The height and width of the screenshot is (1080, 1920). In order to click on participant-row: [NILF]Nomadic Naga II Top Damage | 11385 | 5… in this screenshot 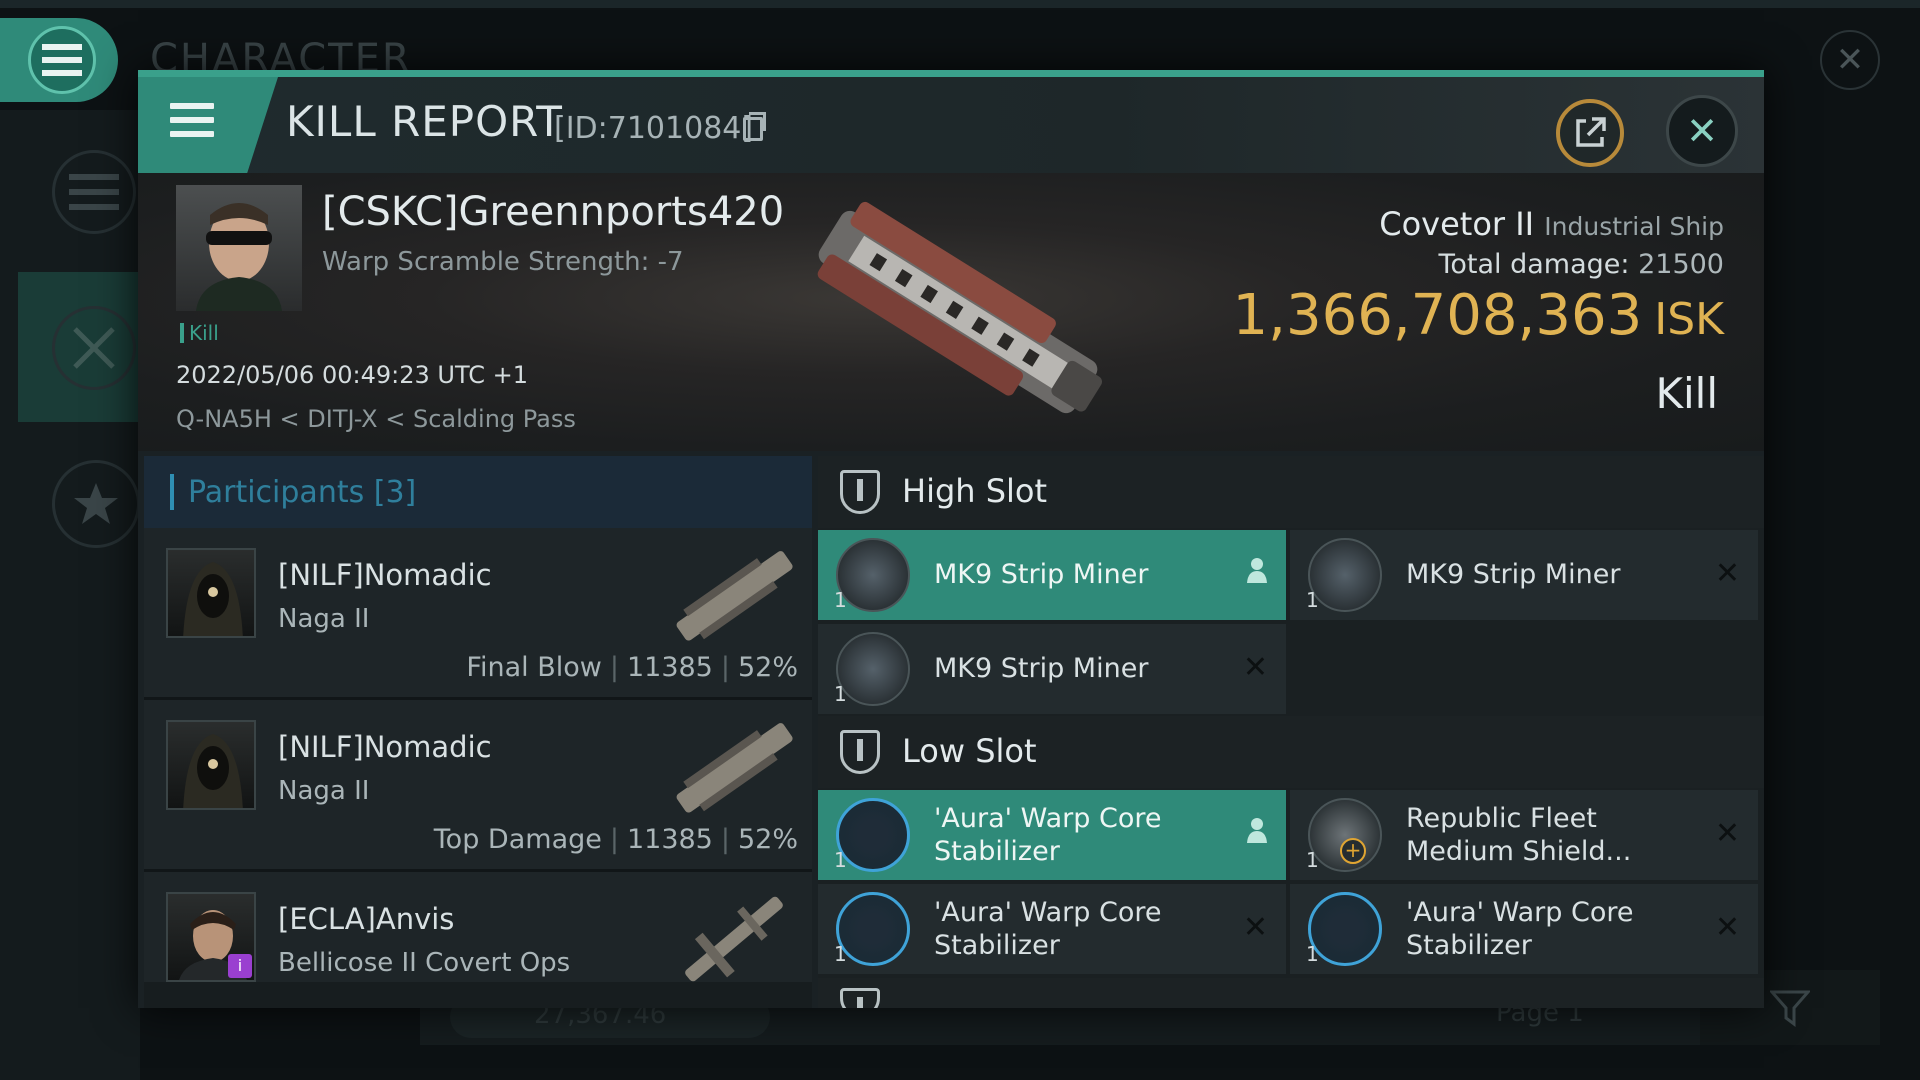, I will do `click(478, 786)`.